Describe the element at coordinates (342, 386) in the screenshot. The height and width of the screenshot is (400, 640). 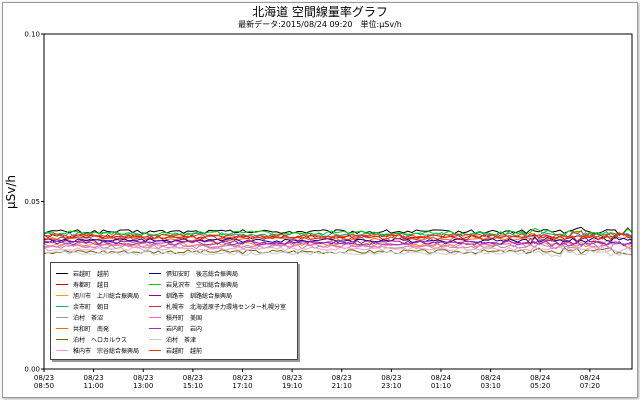
I see `x-tick-time: 21:10` at that location.